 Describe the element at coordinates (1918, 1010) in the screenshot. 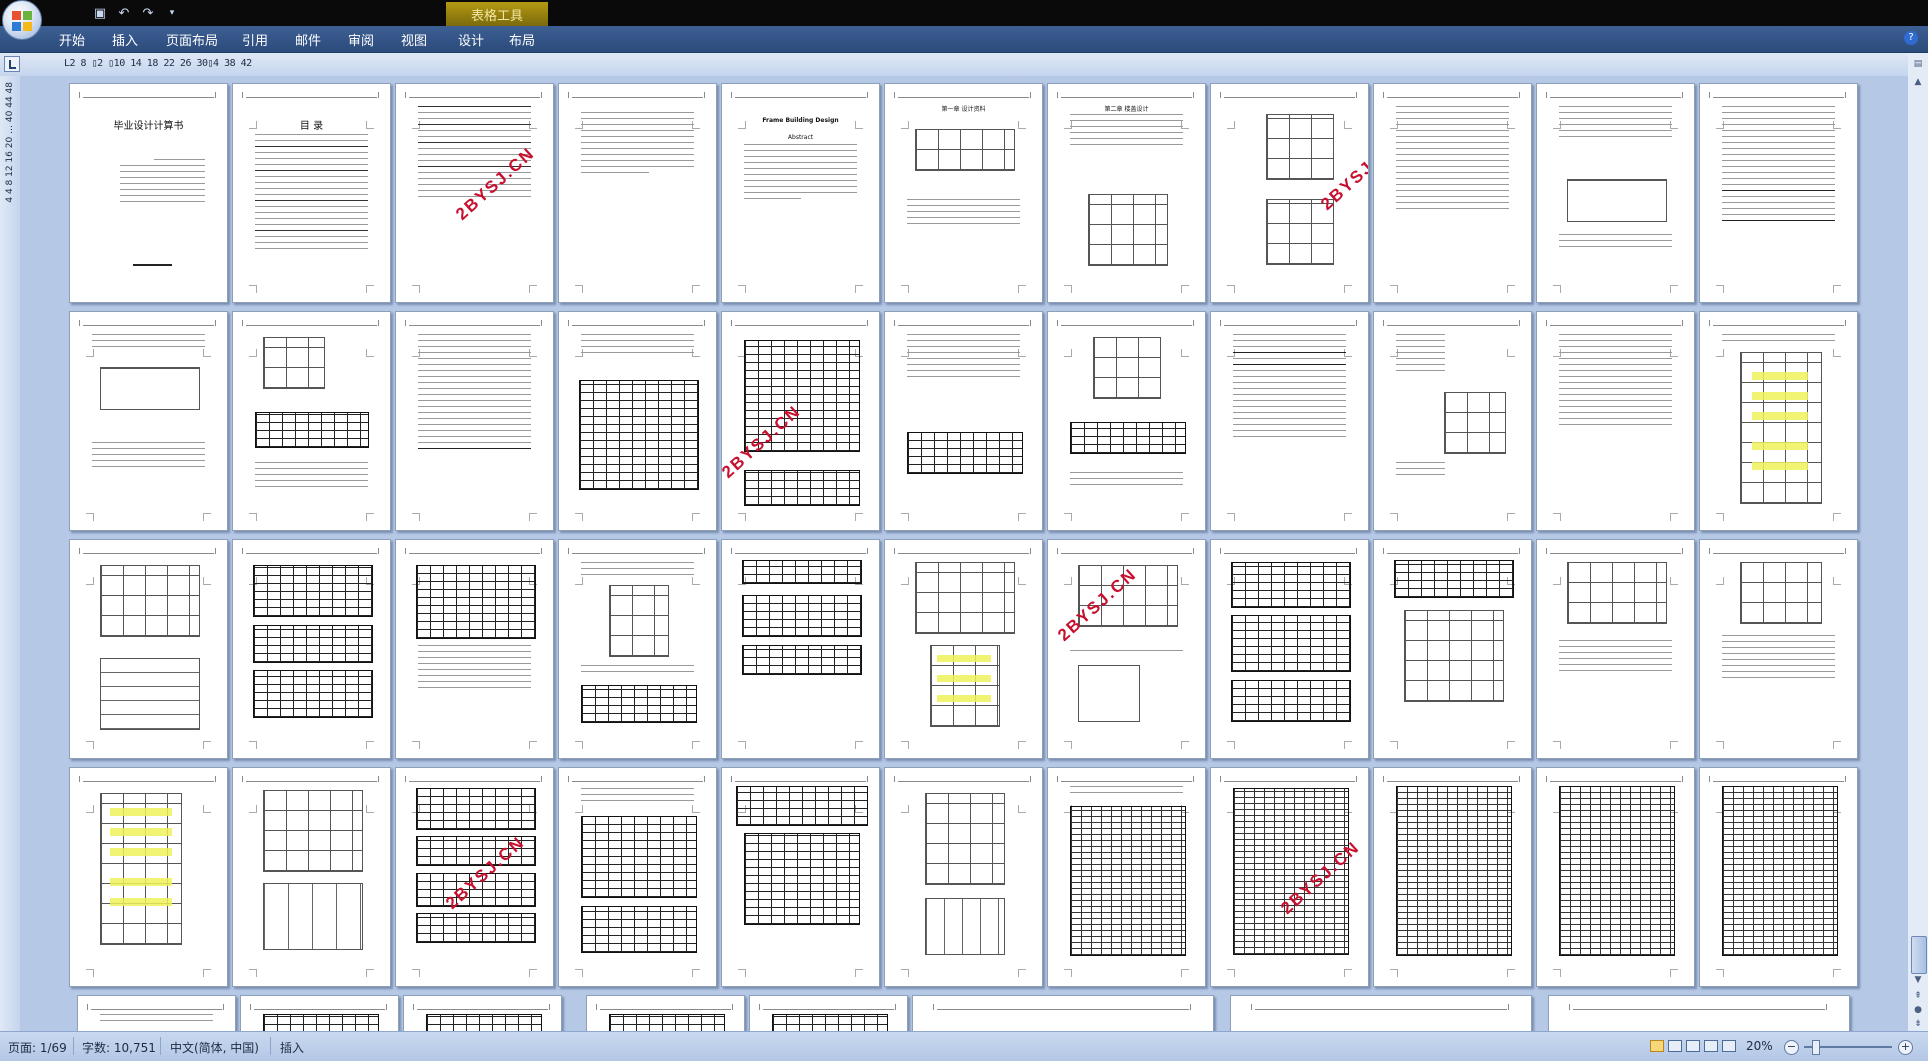

I see `select-browse-object-icon: ●` at that location.